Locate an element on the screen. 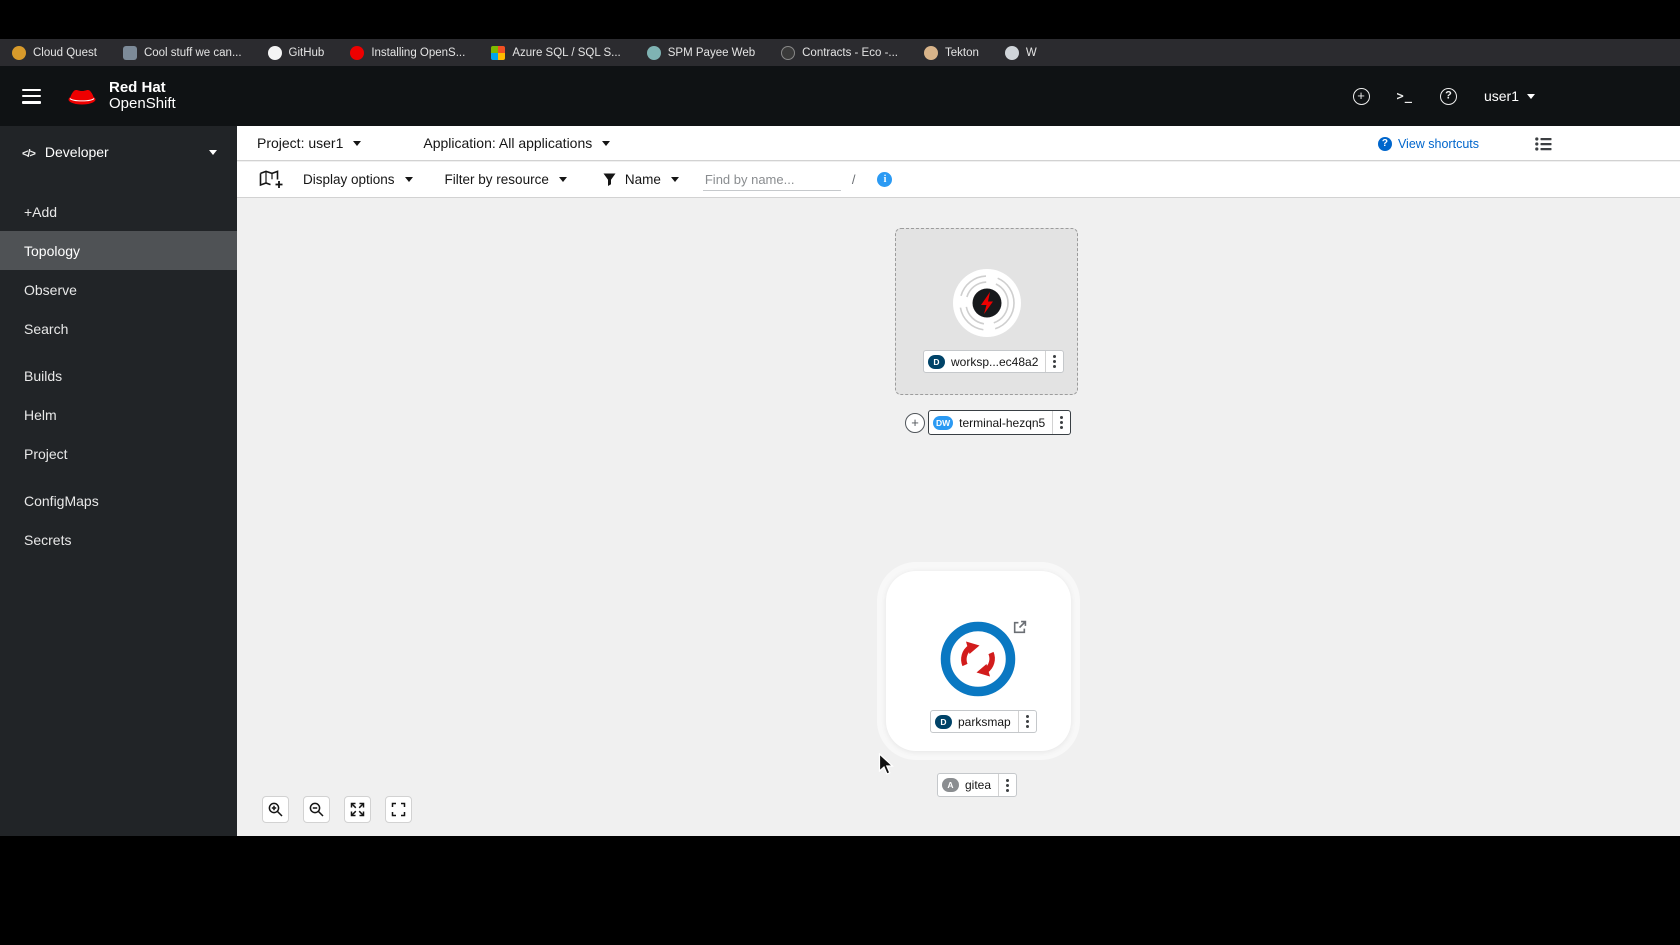 Image resolution: width=1680 pixels, height=945 pixels. terminal-name: terminal-hezqn5 is located at coordinates (1002, 422).